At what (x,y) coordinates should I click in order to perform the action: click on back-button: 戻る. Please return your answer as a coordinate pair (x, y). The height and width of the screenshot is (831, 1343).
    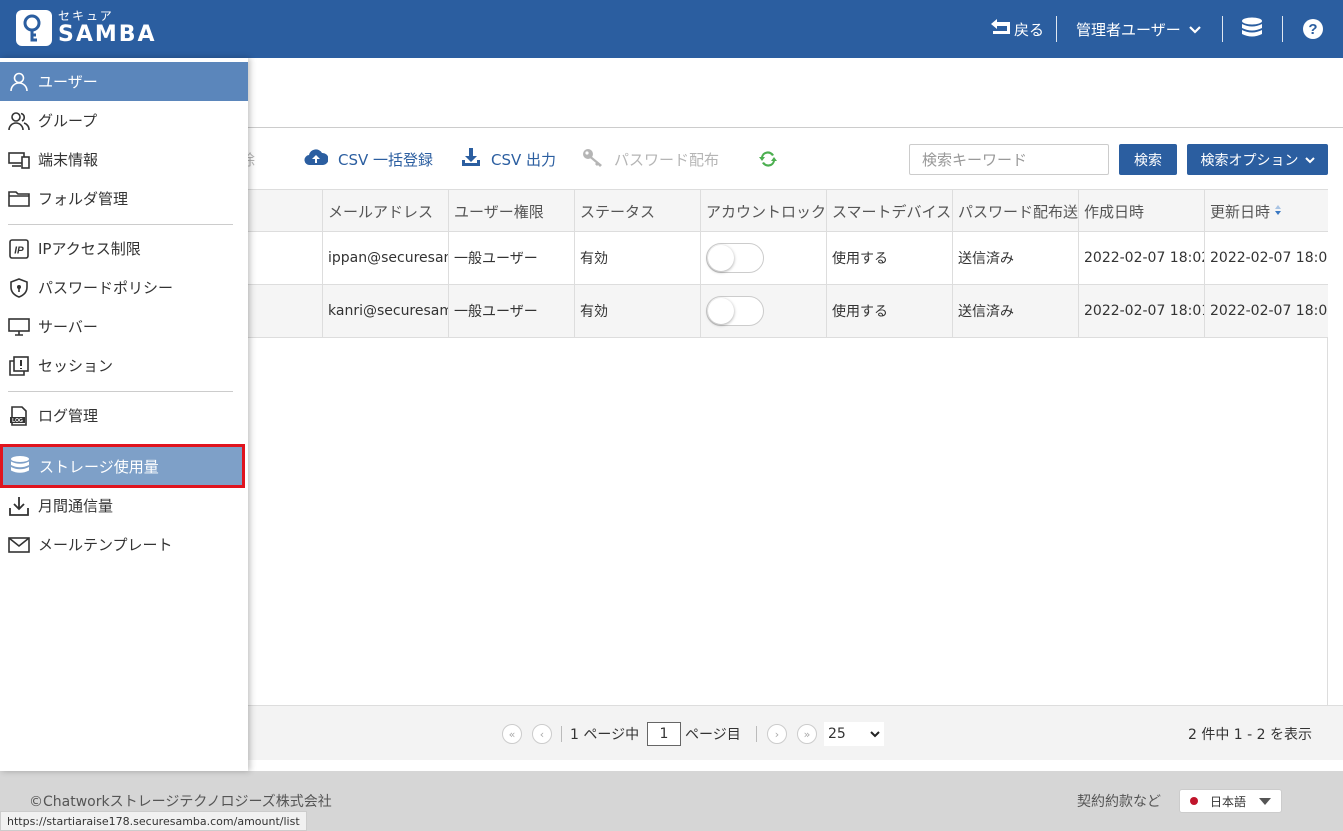
    Looking at the image, I should click on (1017, 29).